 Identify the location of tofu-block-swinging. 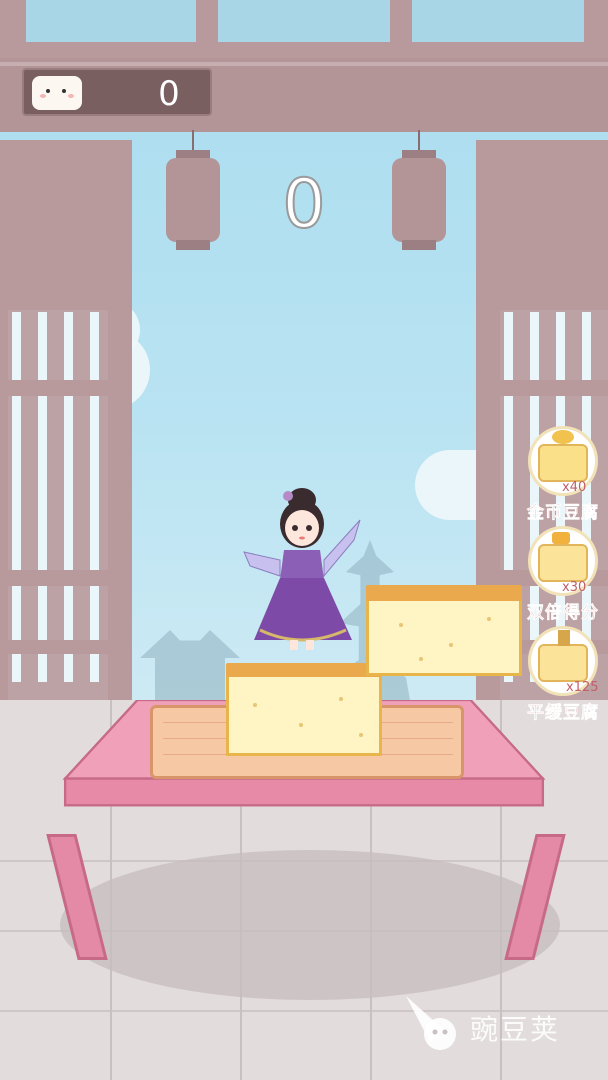
(444, 630).